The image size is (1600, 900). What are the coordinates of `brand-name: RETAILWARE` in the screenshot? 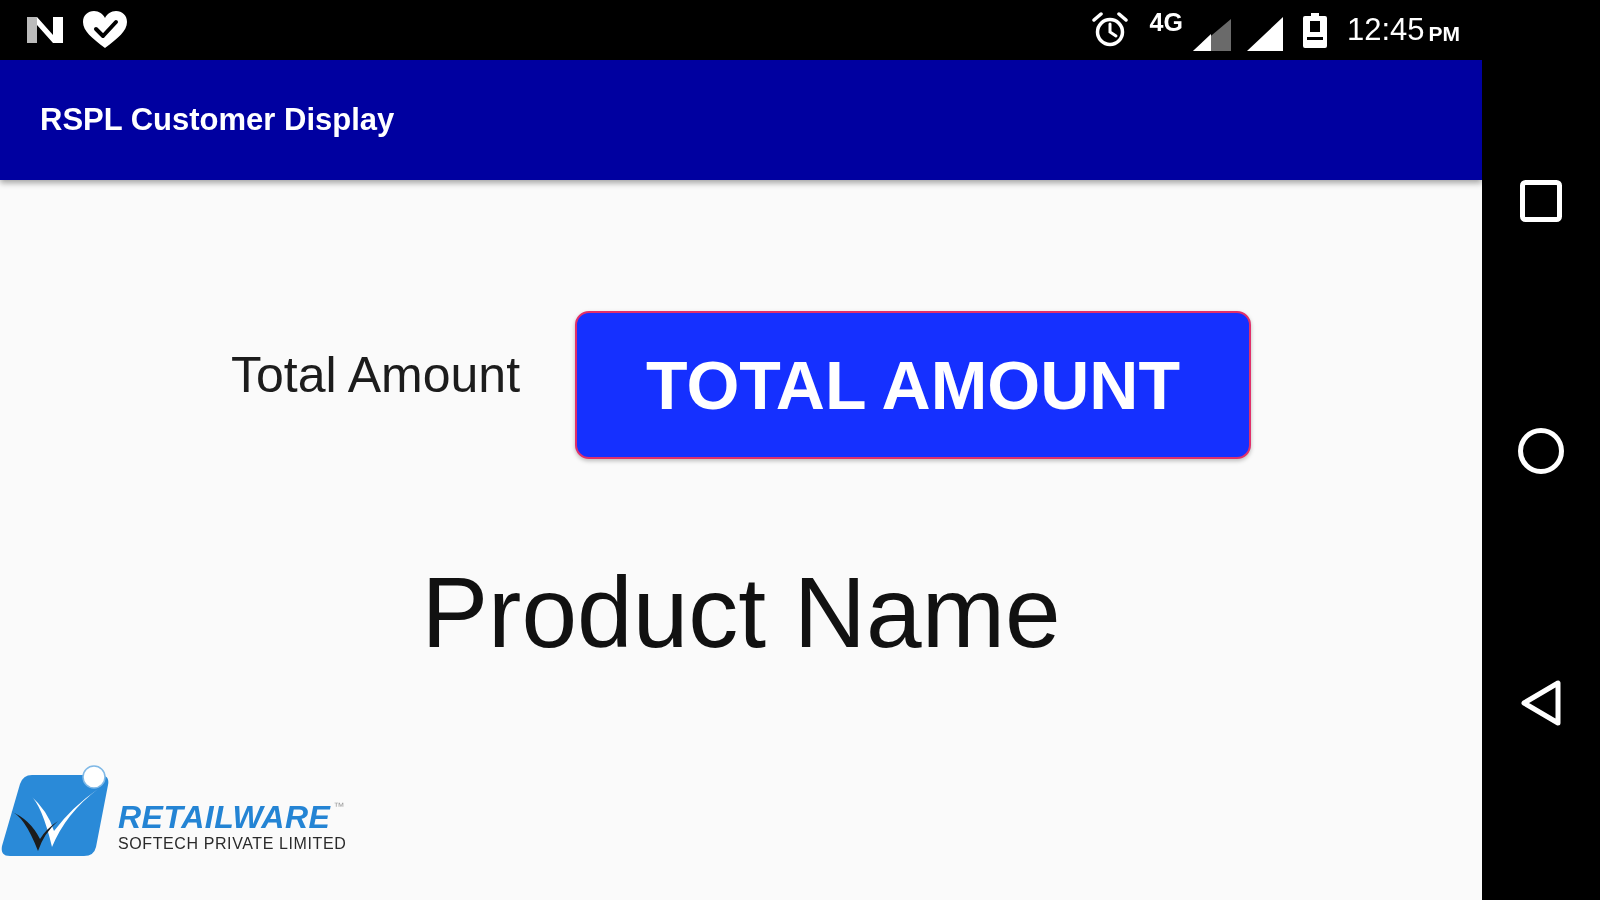 It's located at (224, 817).